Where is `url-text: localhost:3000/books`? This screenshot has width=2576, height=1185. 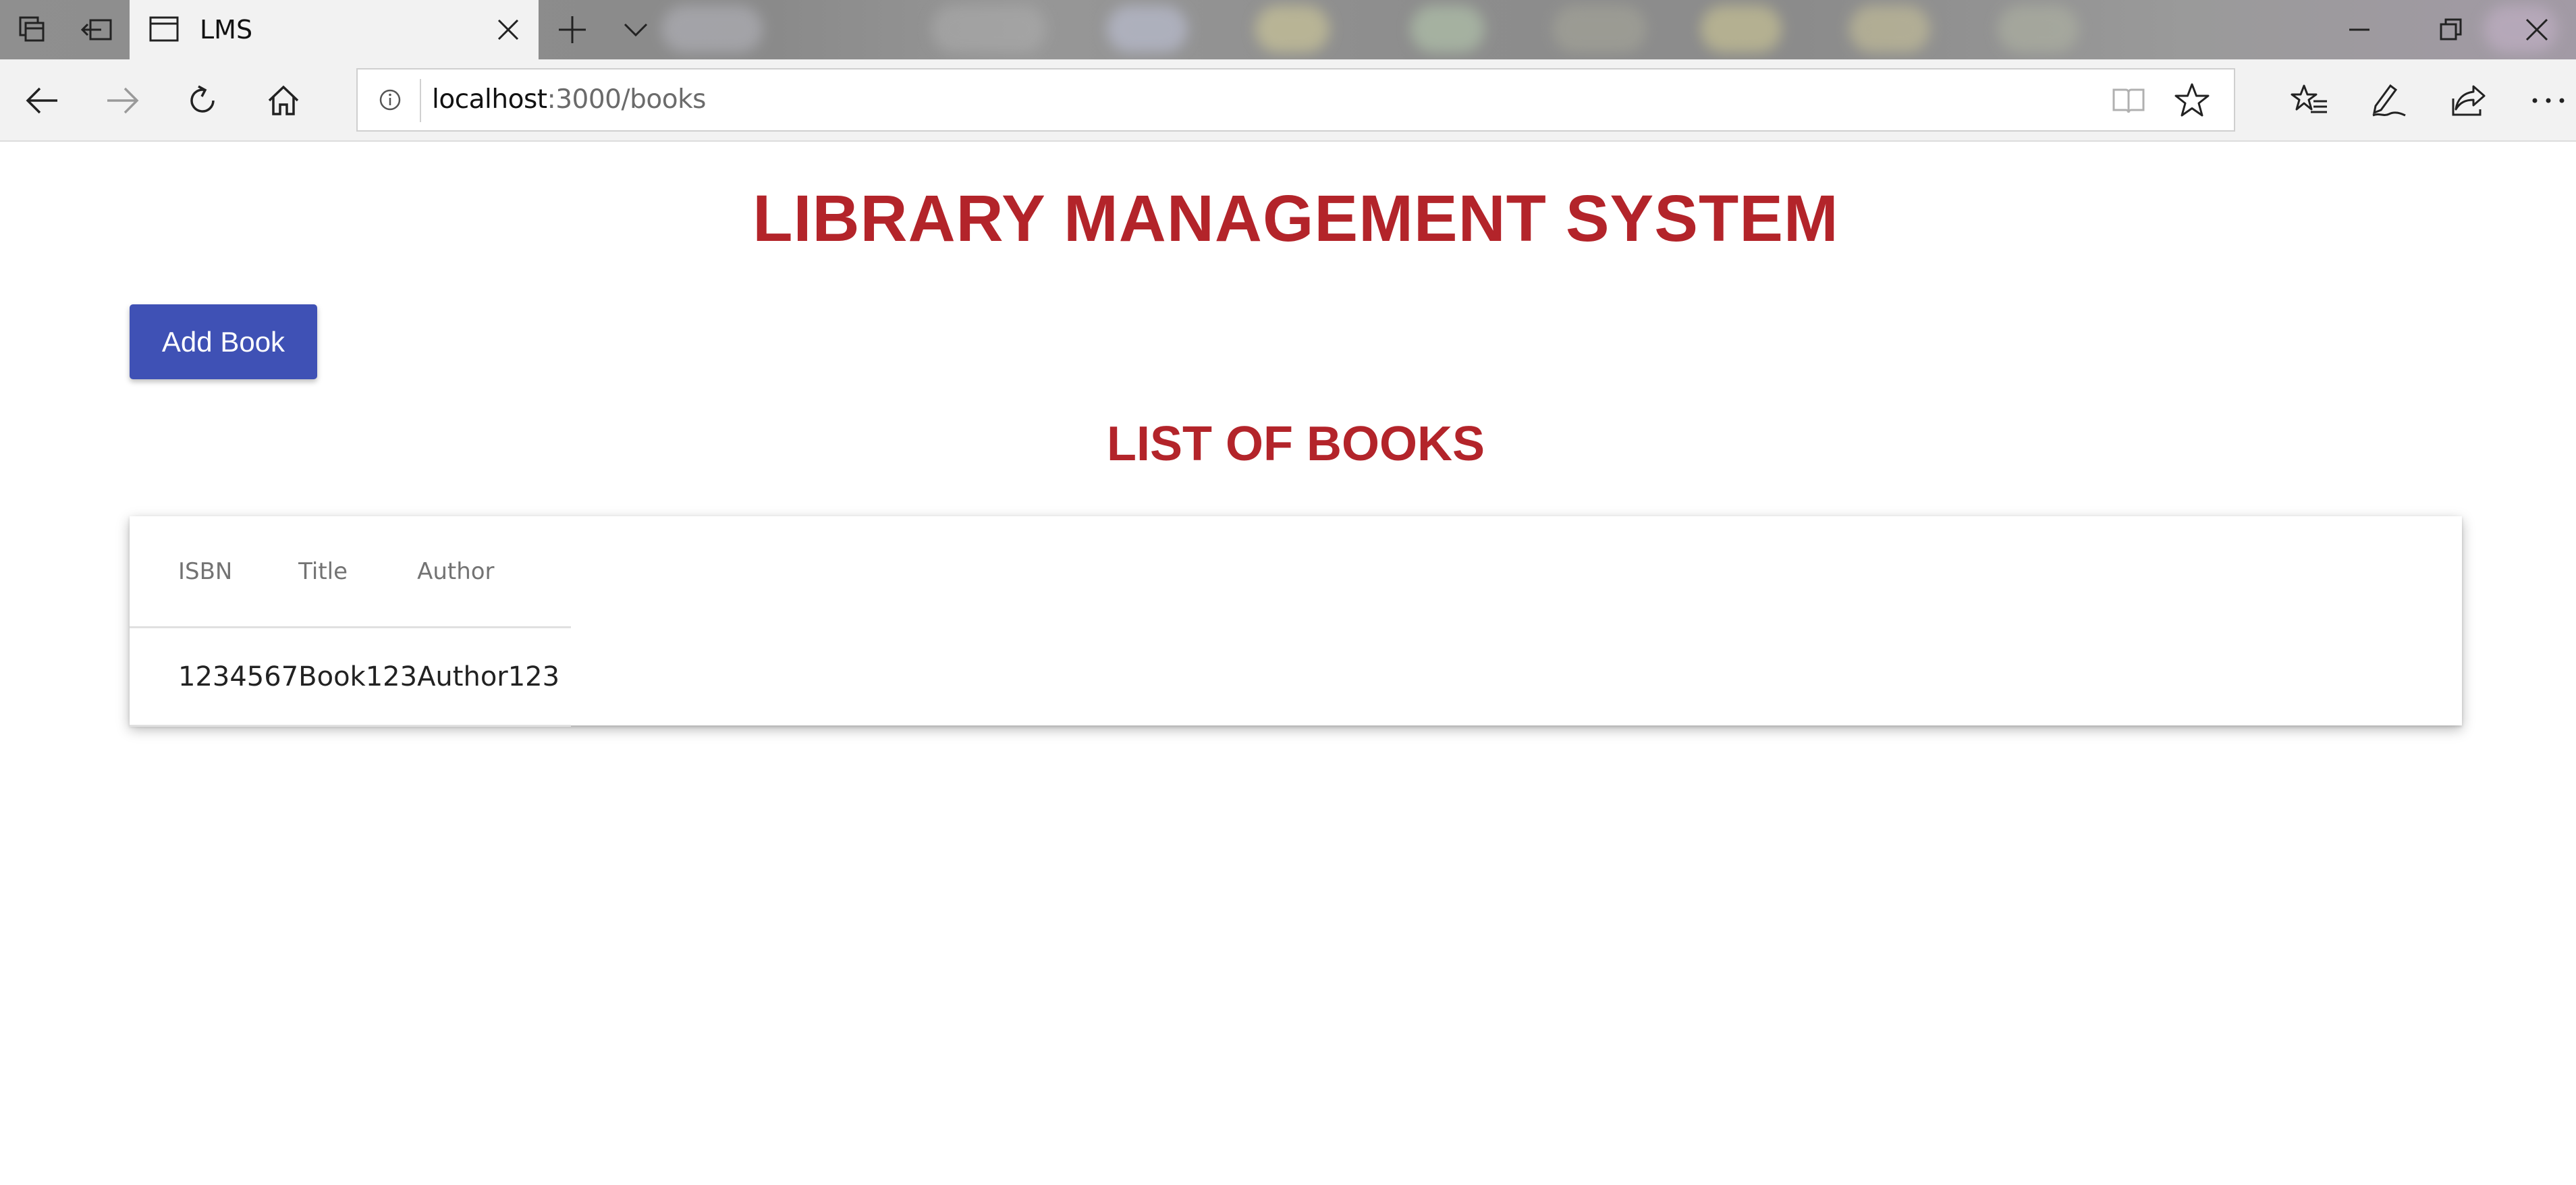
url-text: localhost:3000/books is located at coordinates (569, 99).